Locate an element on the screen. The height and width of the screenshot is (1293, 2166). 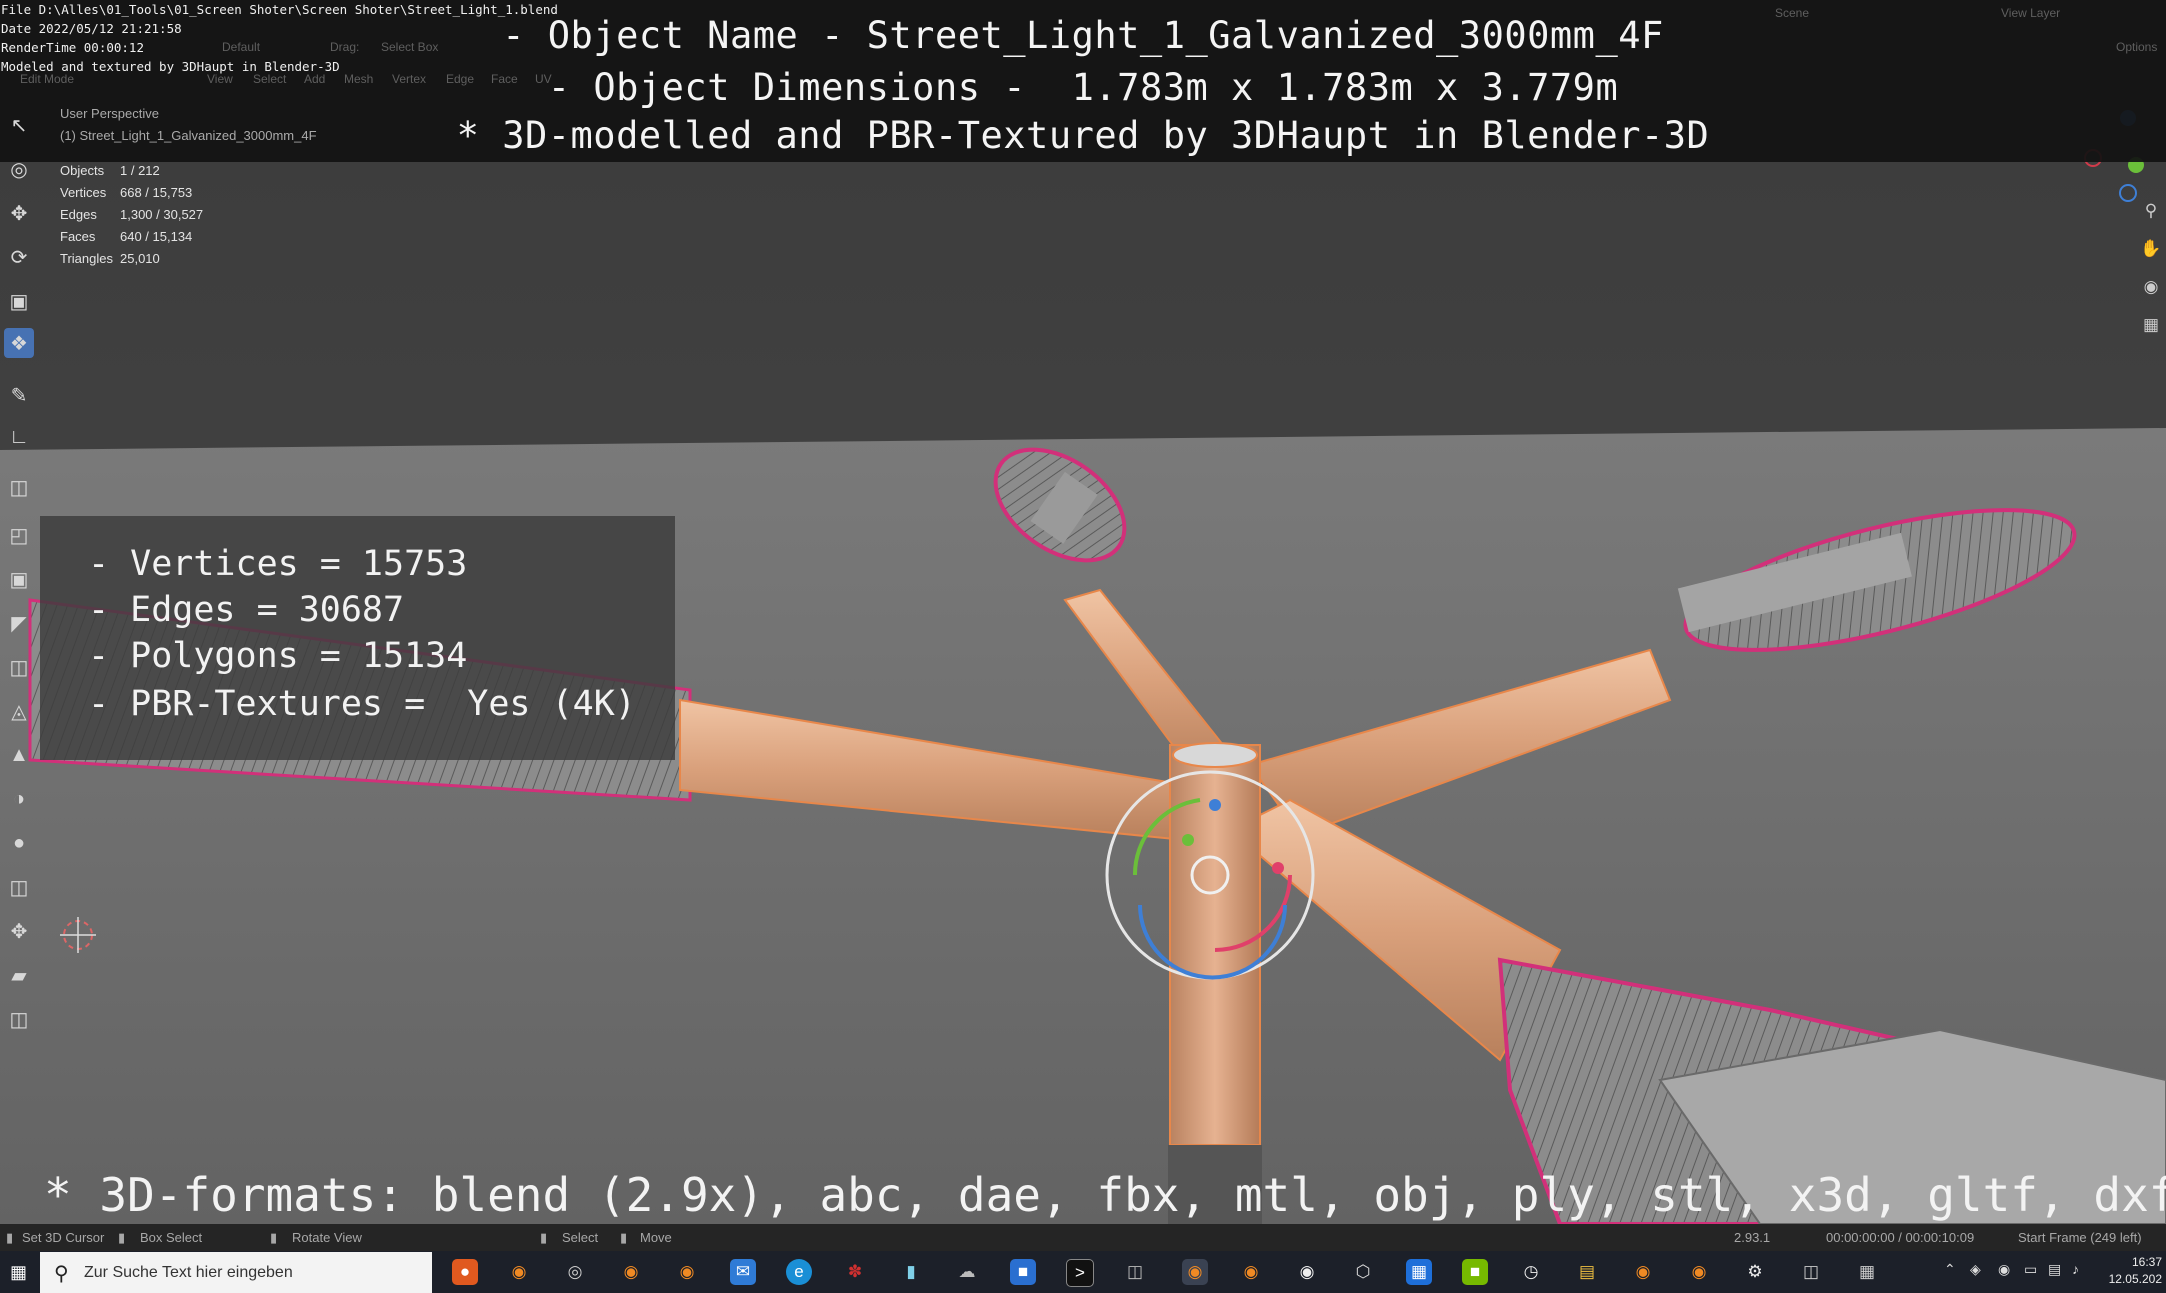
status-start-frame: Start Frame (249 left) is located at coordinates (2080, 1237).